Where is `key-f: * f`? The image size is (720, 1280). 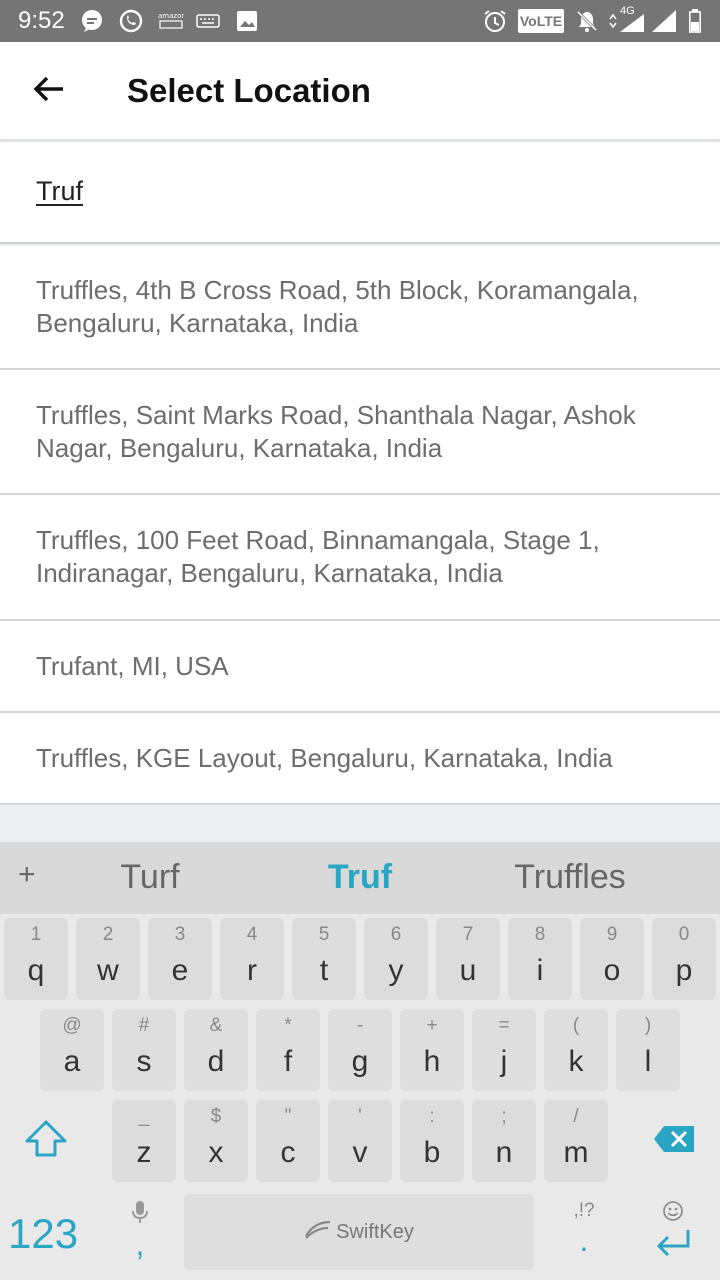
key-f: * f is located at coordinates (288, 1050).